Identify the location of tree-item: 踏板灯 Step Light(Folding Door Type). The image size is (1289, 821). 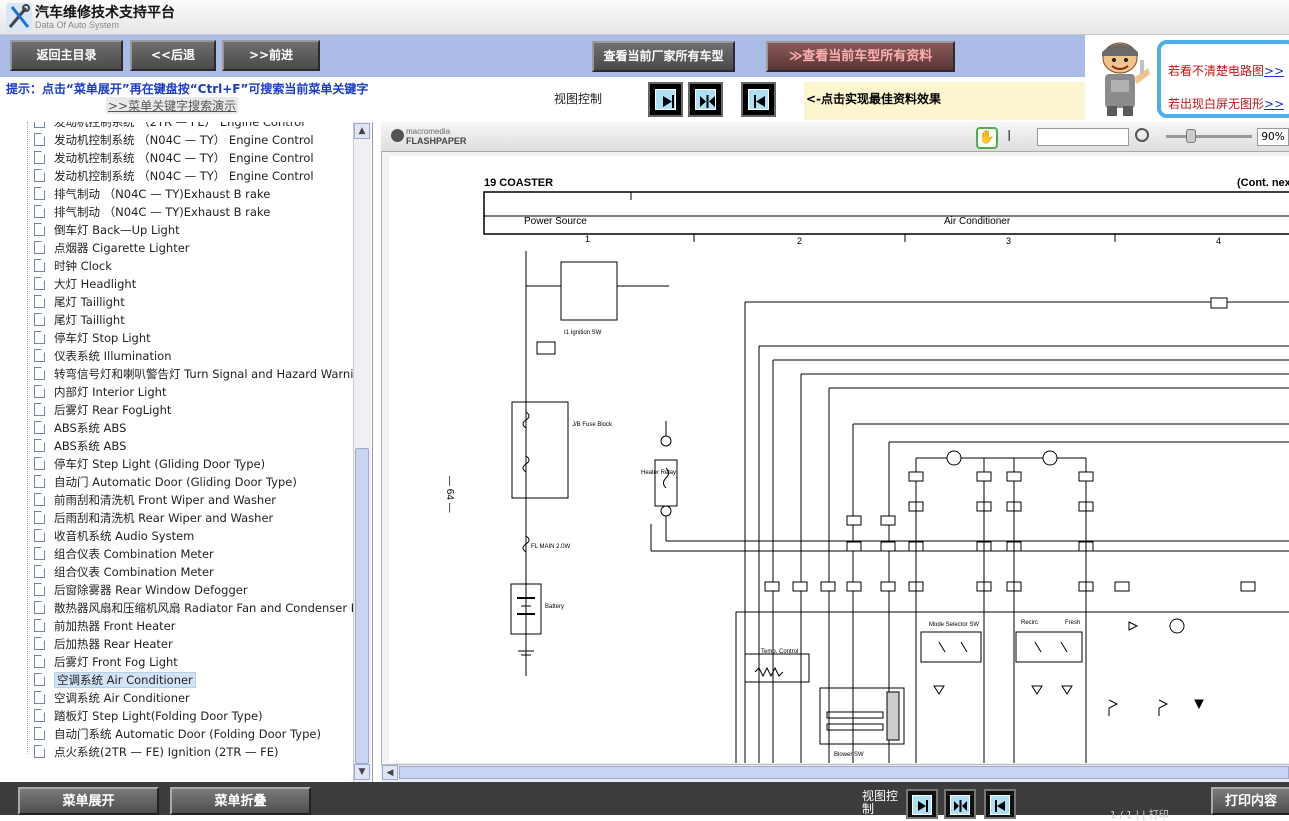
(148, 716).